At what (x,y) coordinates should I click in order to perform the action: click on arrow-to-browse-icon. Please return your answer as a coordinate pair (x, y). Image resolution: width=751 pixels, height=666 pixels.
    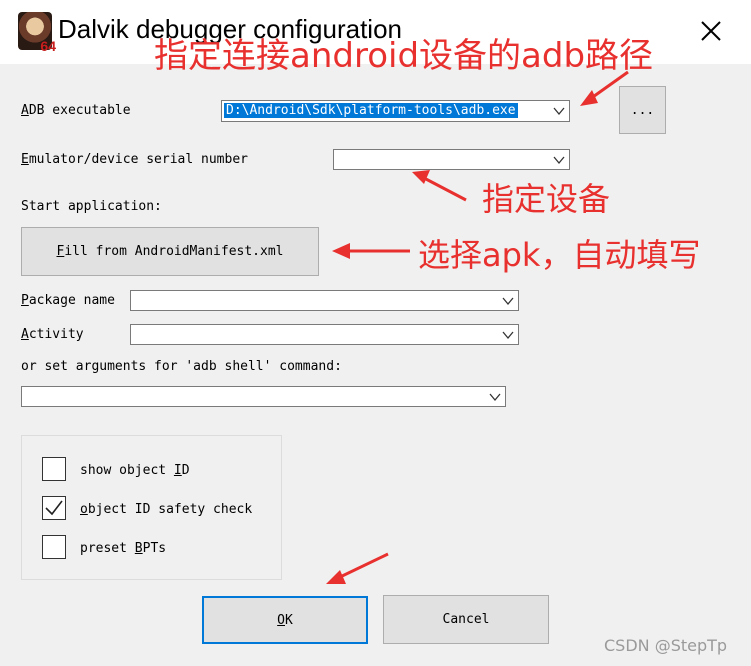
    Looking at the image, I should click on (604, 88).